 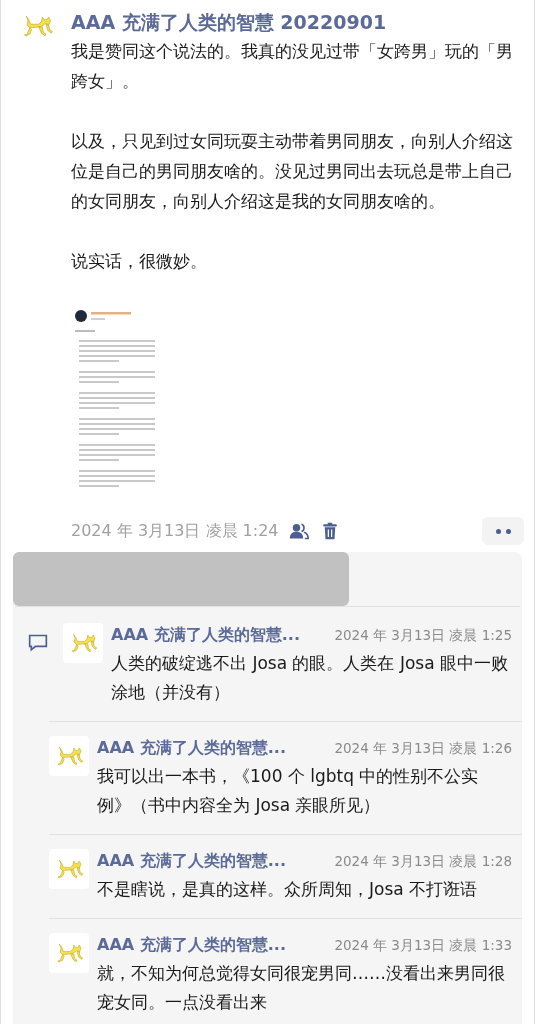 I want to click on comment-time: 2024 年 3月13日 凌晨 1:25, so click(x=423, y=635).